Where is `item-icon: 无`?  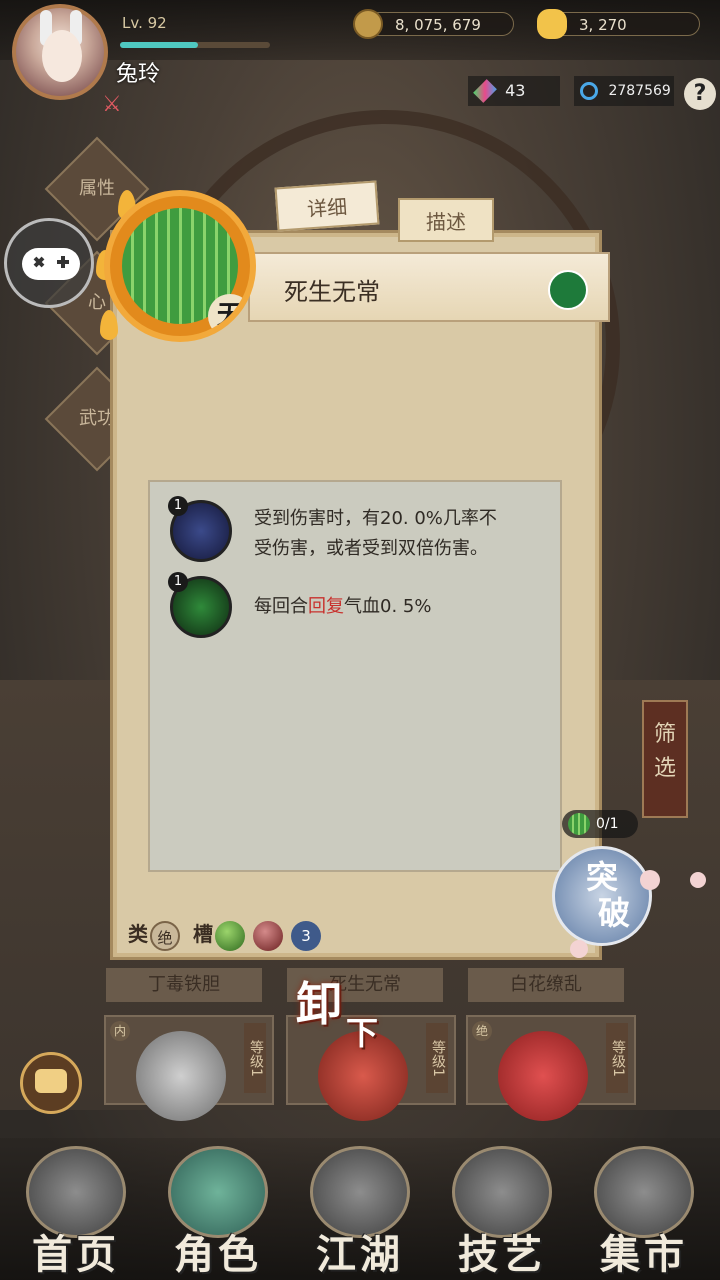
item-icon: 无 is located at coordinates (180, 266).